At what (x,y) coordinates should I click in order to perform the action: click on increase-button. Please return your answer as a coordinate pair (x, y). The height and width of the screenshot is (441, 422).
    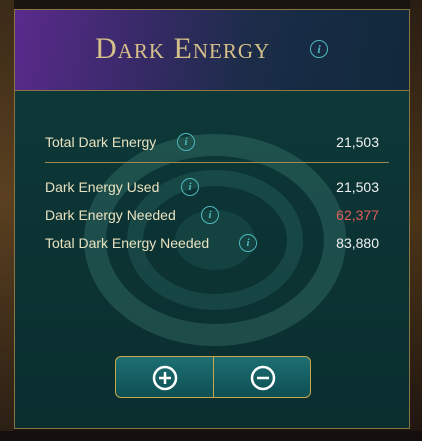
    Looking at the image, I should click on (165, 377).